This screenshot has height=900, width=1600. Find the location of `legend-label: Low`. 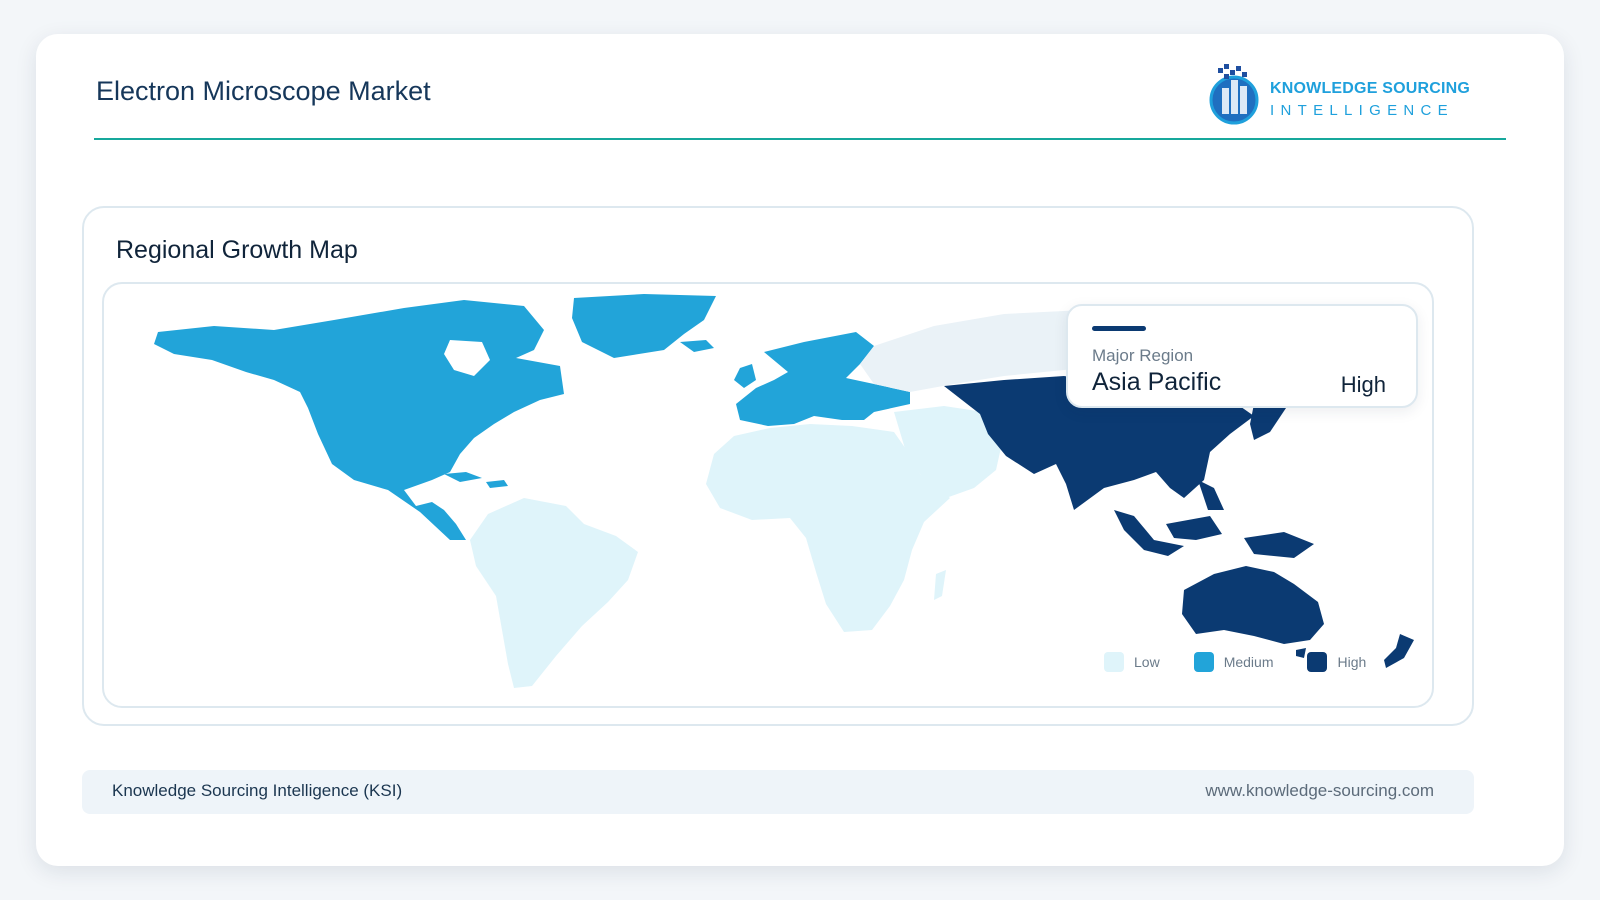

legend-label: Low is located at coordinates (1147, 662).